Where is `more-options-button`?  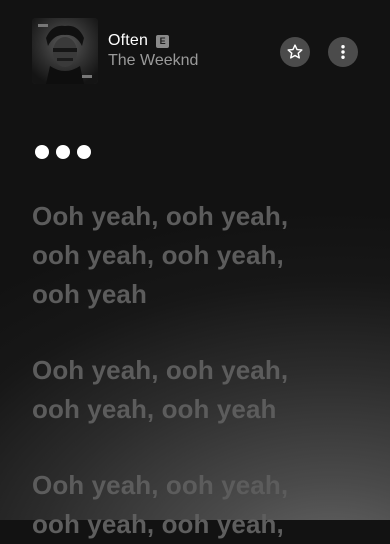 more-options-button is located at coordinates (343, 52).